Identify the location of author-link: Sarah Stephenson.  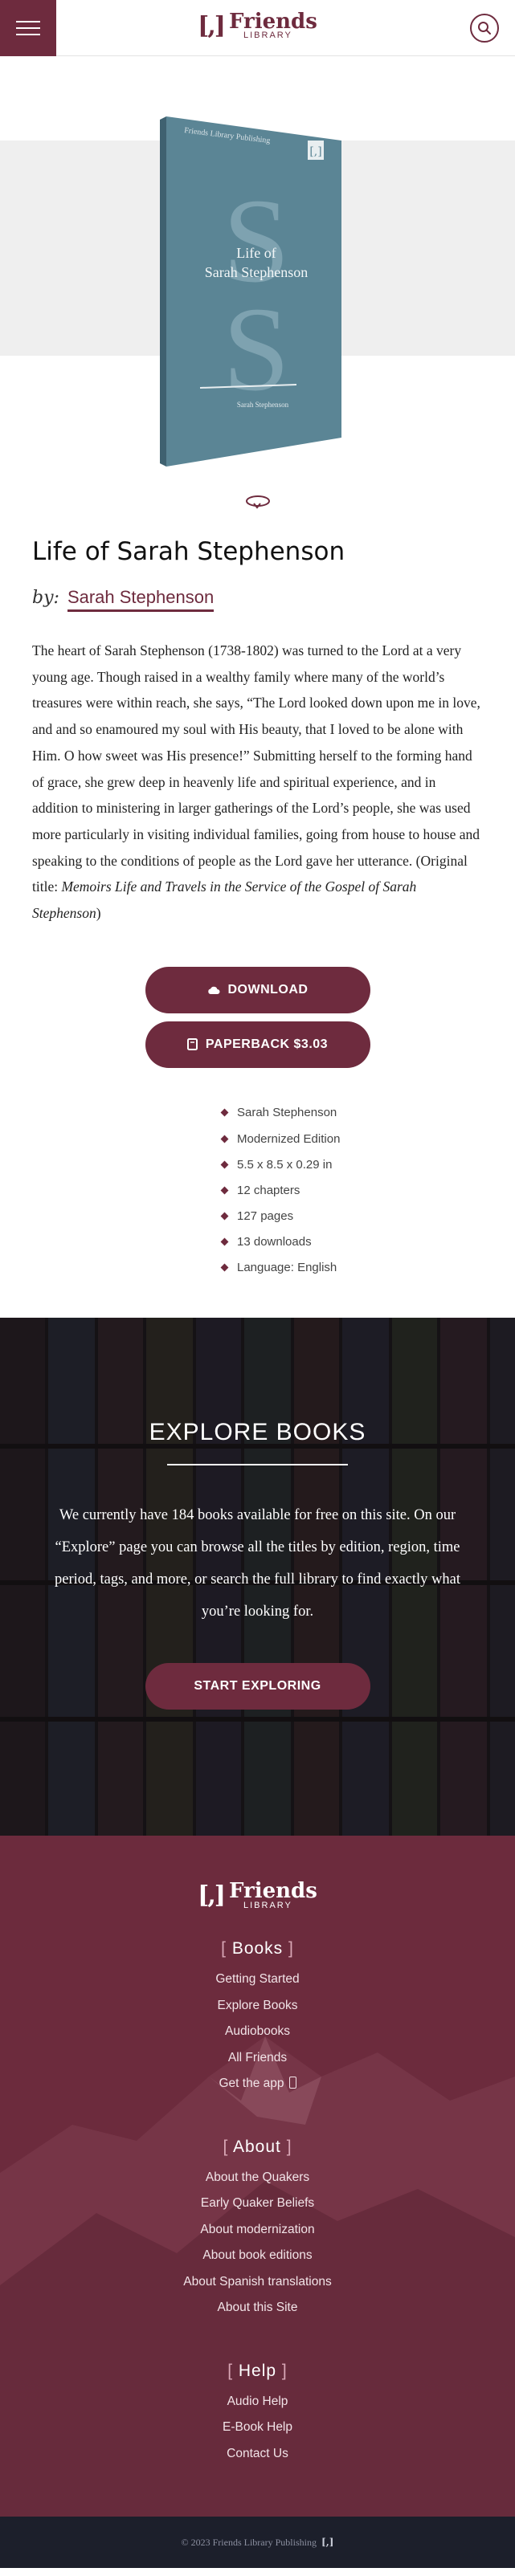
(141, 599).